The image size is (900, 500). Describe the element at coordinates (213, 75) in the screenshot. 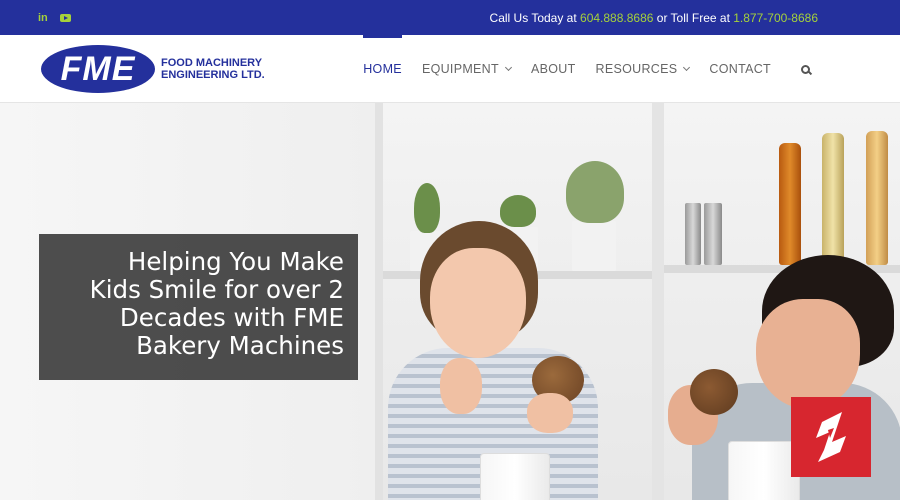

I see `logo-line-2: ENGINEERING LTD.` at that location.